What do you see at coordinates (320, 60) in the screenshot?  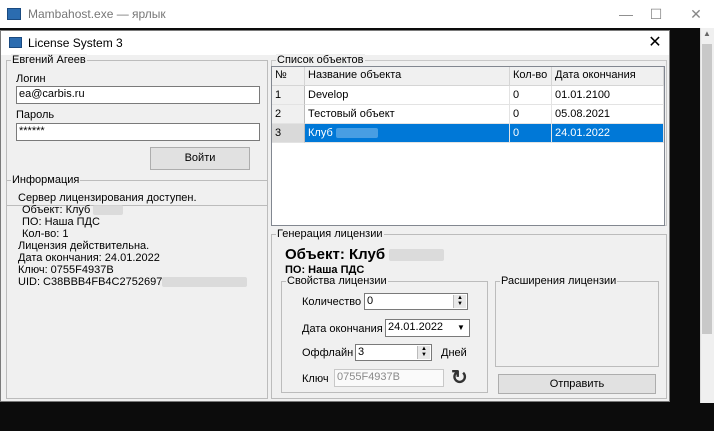 I see `objects-group-legend: Список объектов` at bounding box center [320, 60].